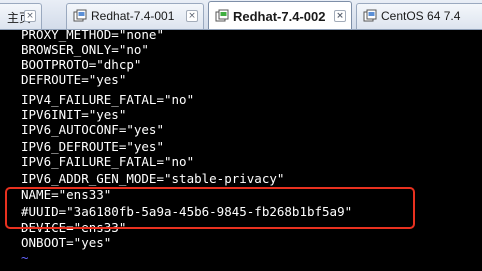 The image size is (482, 271). I want to click on config-line: IPV6_AUTOCONF="yes", so click(92, 129).